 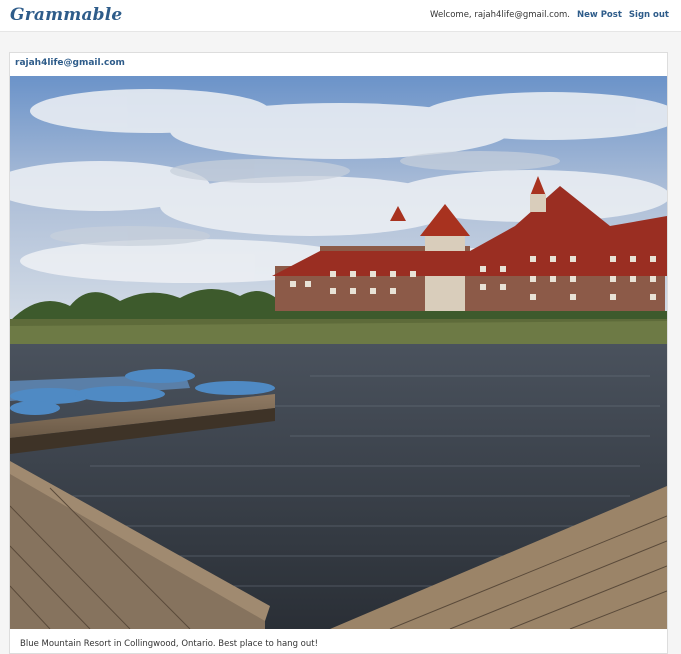 I want to click on new-post-link: New Post, so click(x=599, y=15).